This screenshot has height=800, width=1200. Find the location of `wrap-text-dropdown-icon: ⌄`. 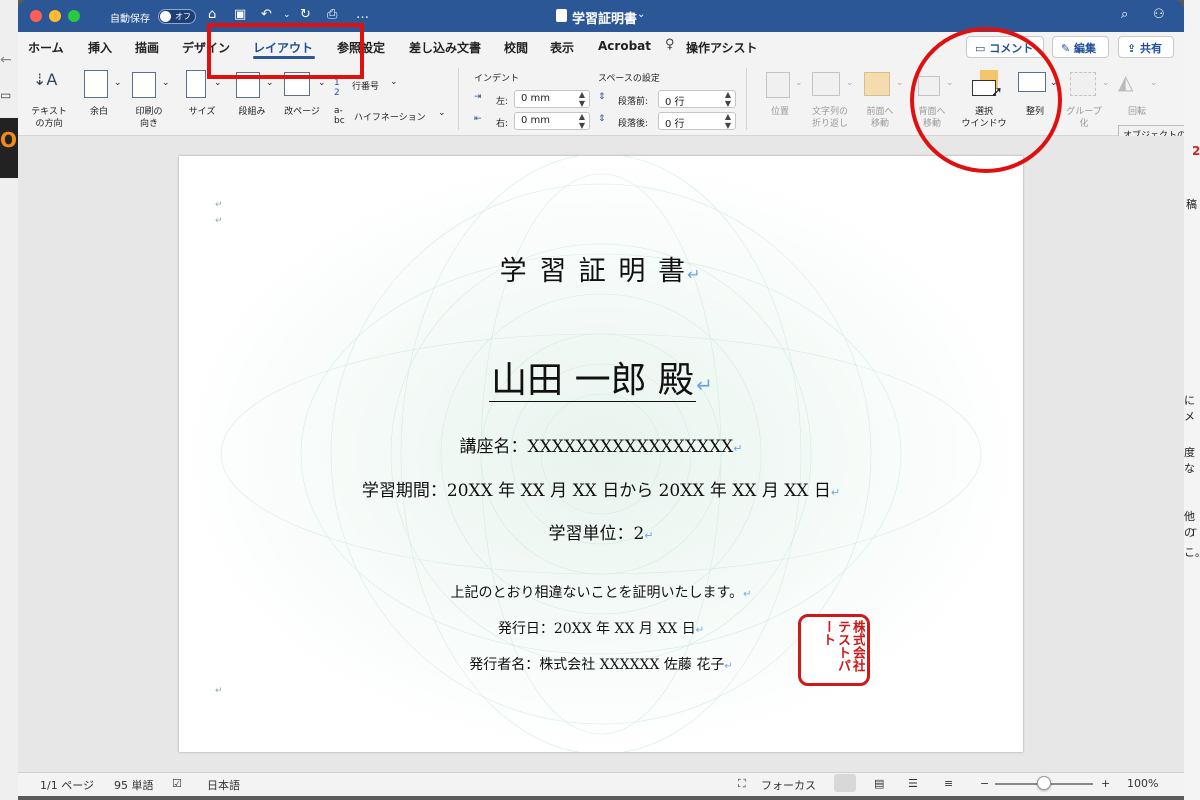

wrap-text-dropdown-icon: ⌄ is located at coordinates (850, 83).